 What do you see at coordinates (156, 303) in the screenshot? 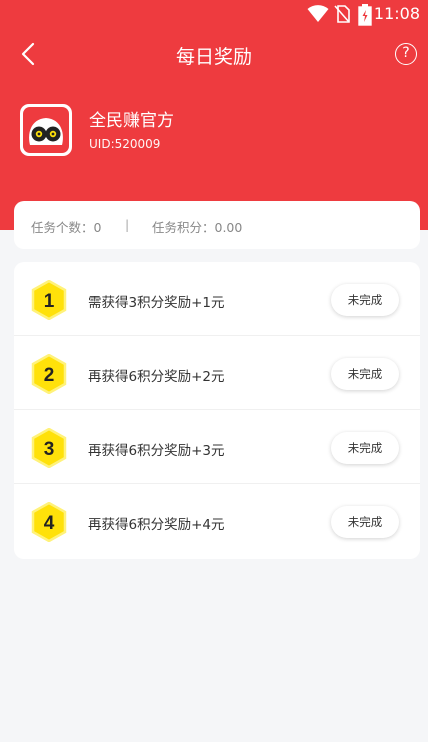
I see `task-description: 需获得3积分奖励+1元` at bounding box center [156, 303].